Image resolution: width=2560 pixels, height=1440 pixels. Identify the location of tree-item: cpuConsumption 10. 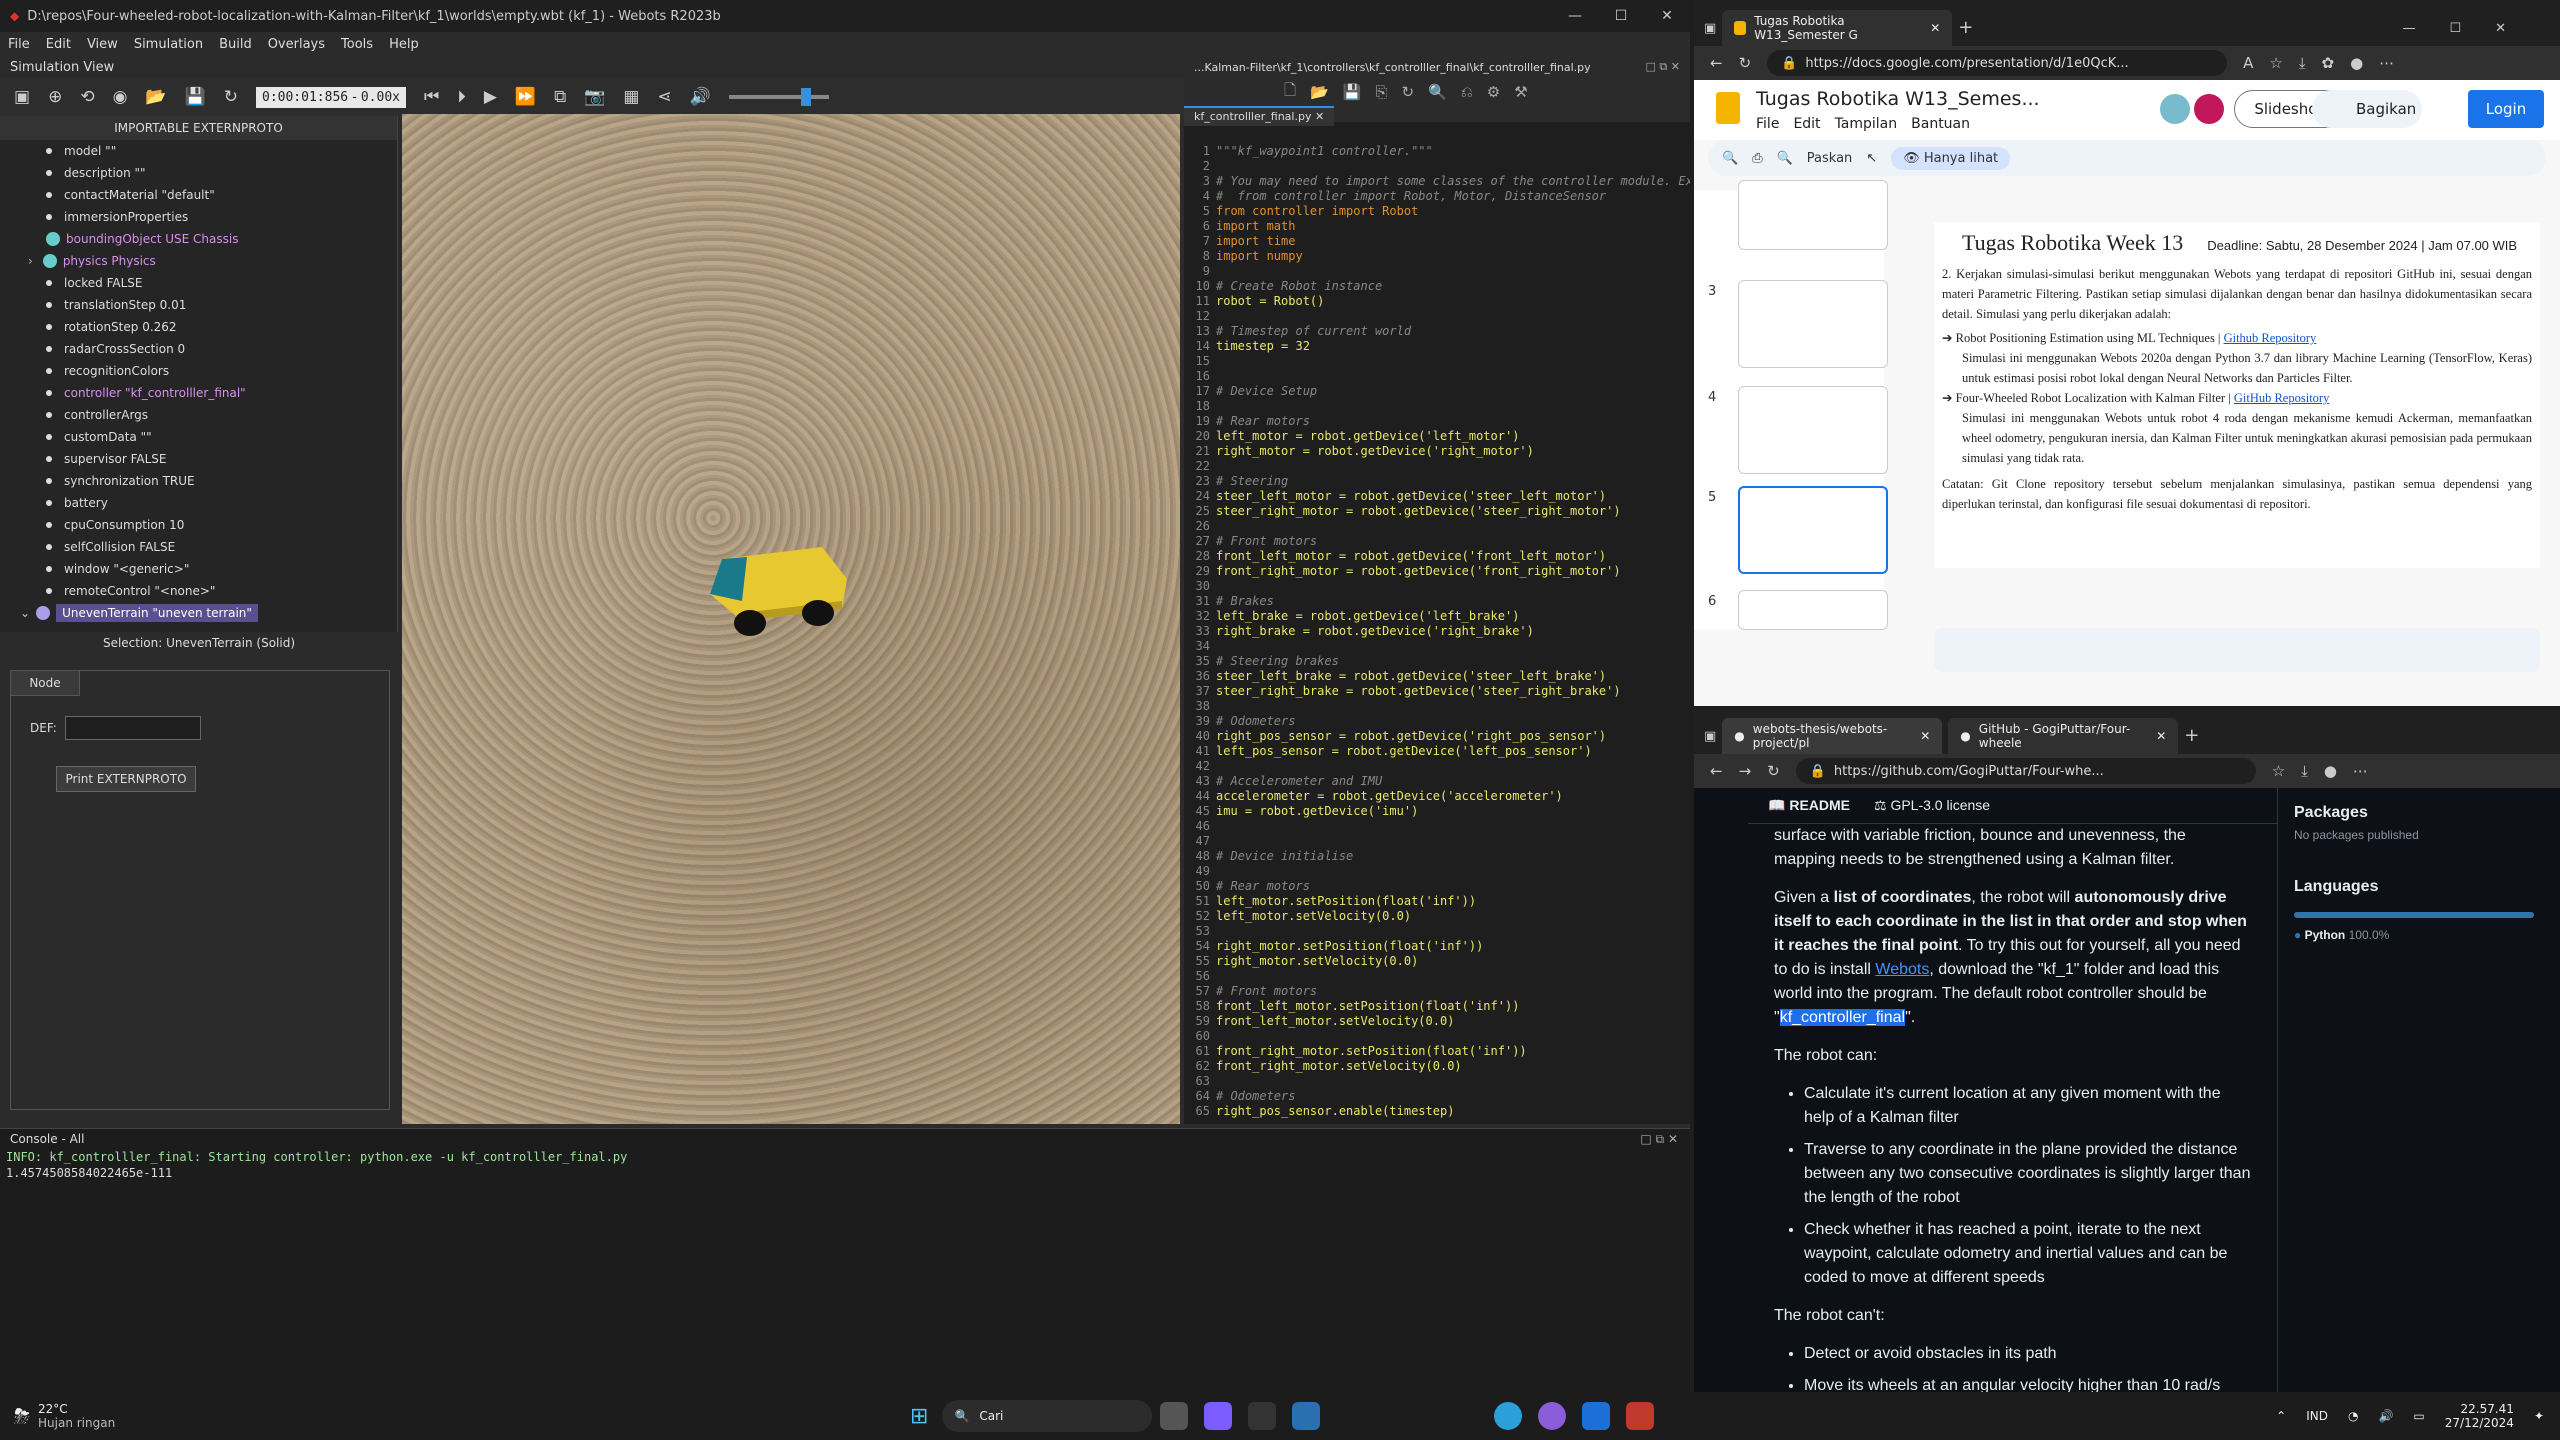
(198, 525).